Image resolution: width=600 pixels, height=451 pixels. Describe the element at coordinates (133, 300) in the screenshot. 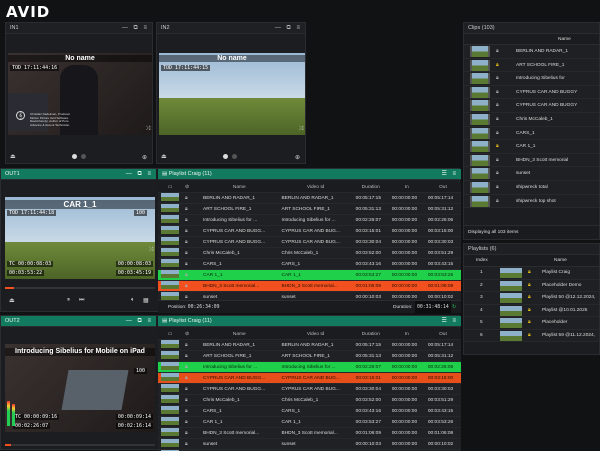

I see `volume-icon: 🔈︎` at that location.